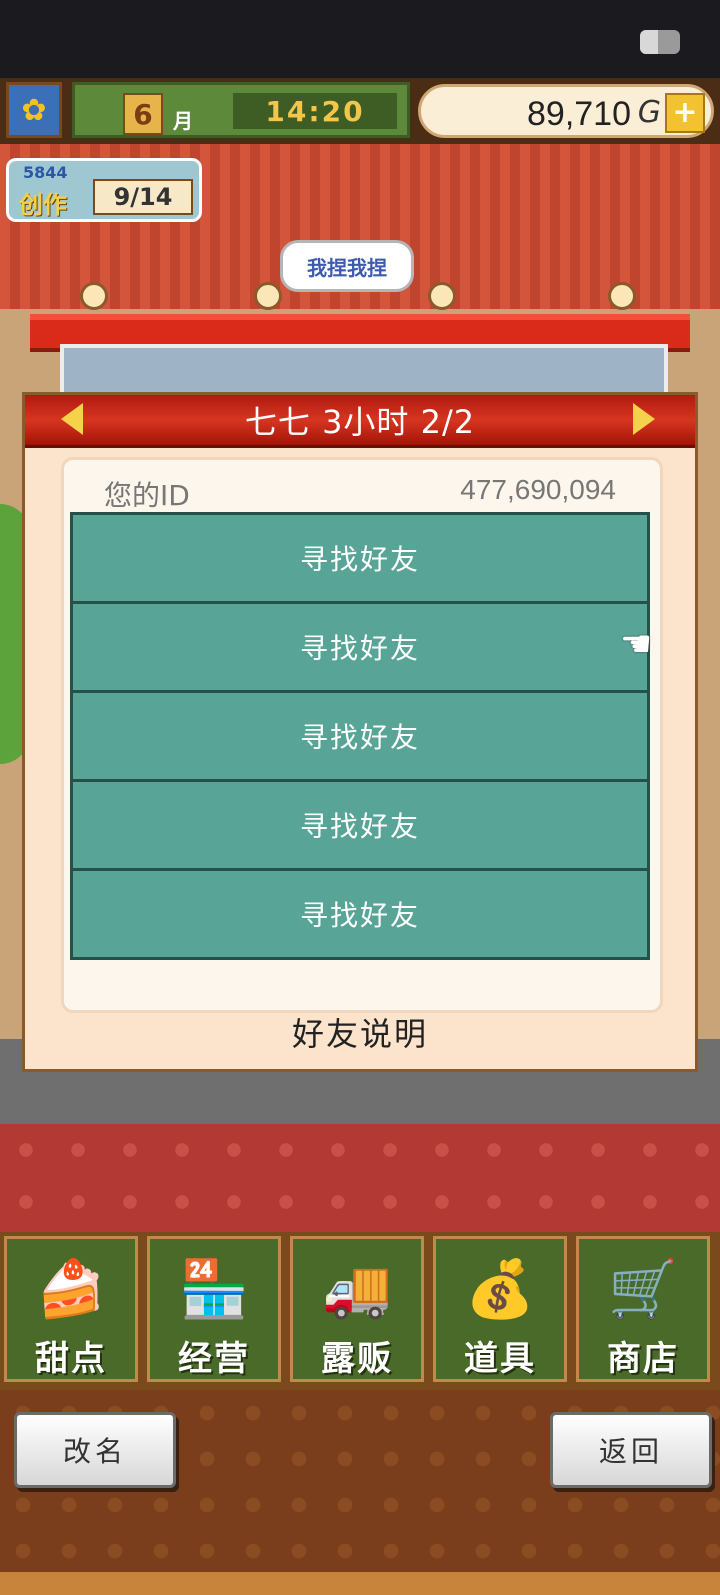 The width and height of the screenshot is (720, 1595). I want to click on footer-edge, so click(360, 1583).